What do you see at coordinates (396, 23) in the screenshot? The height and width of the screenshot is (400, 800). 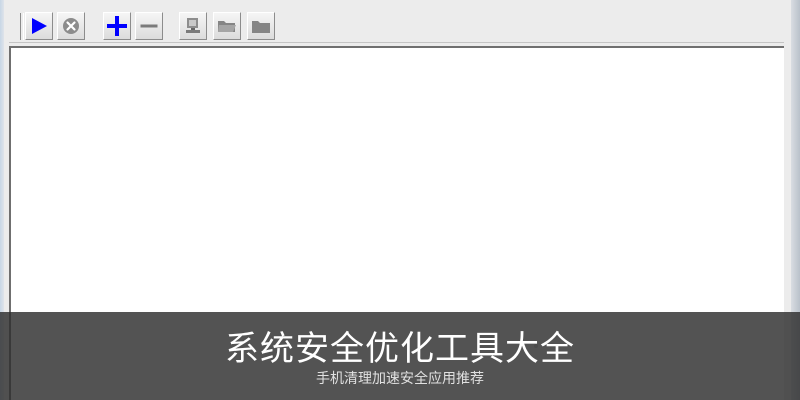 I see `toolbar` at bounding box center [396, 23].